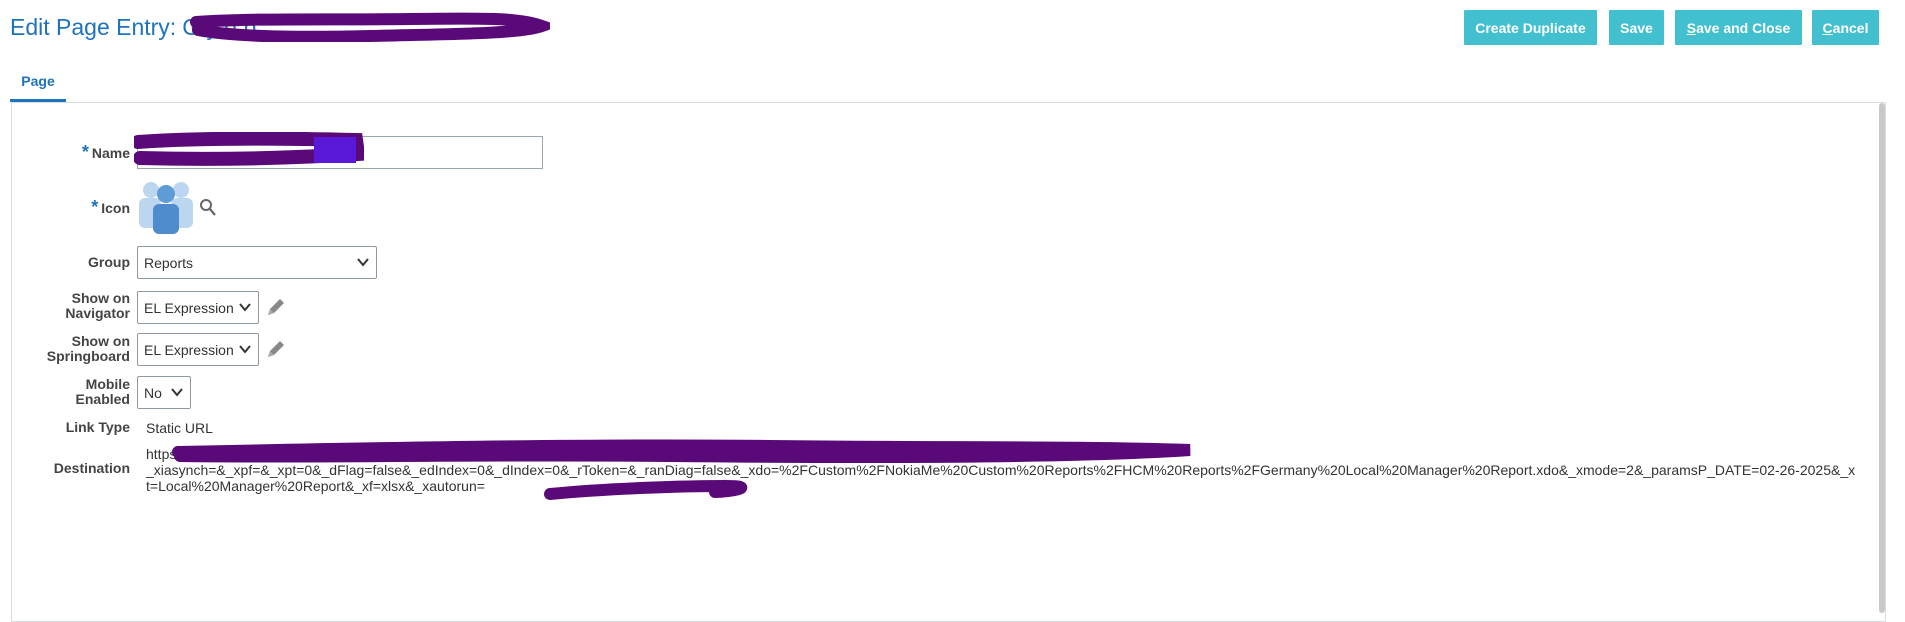 The height and width of the screenshot is (622, 1905). Describe the element at coordinates (115, 208) in the screenshot. I see `icon-label-text: Icon` at that location.